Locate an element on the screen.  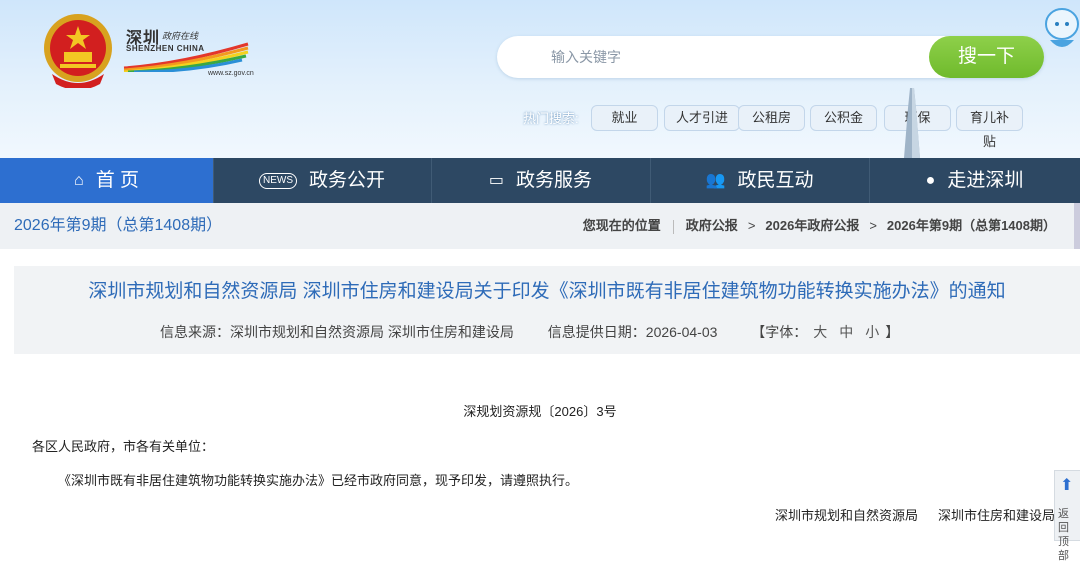
font-size-end: 】 is located at coordinates (892, 332).